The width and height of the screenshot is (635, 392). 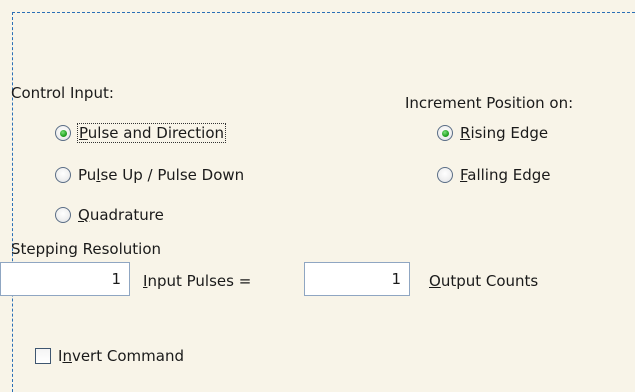 I want to click on invert-command-label: Invert Command, so click(x=121, y=356).